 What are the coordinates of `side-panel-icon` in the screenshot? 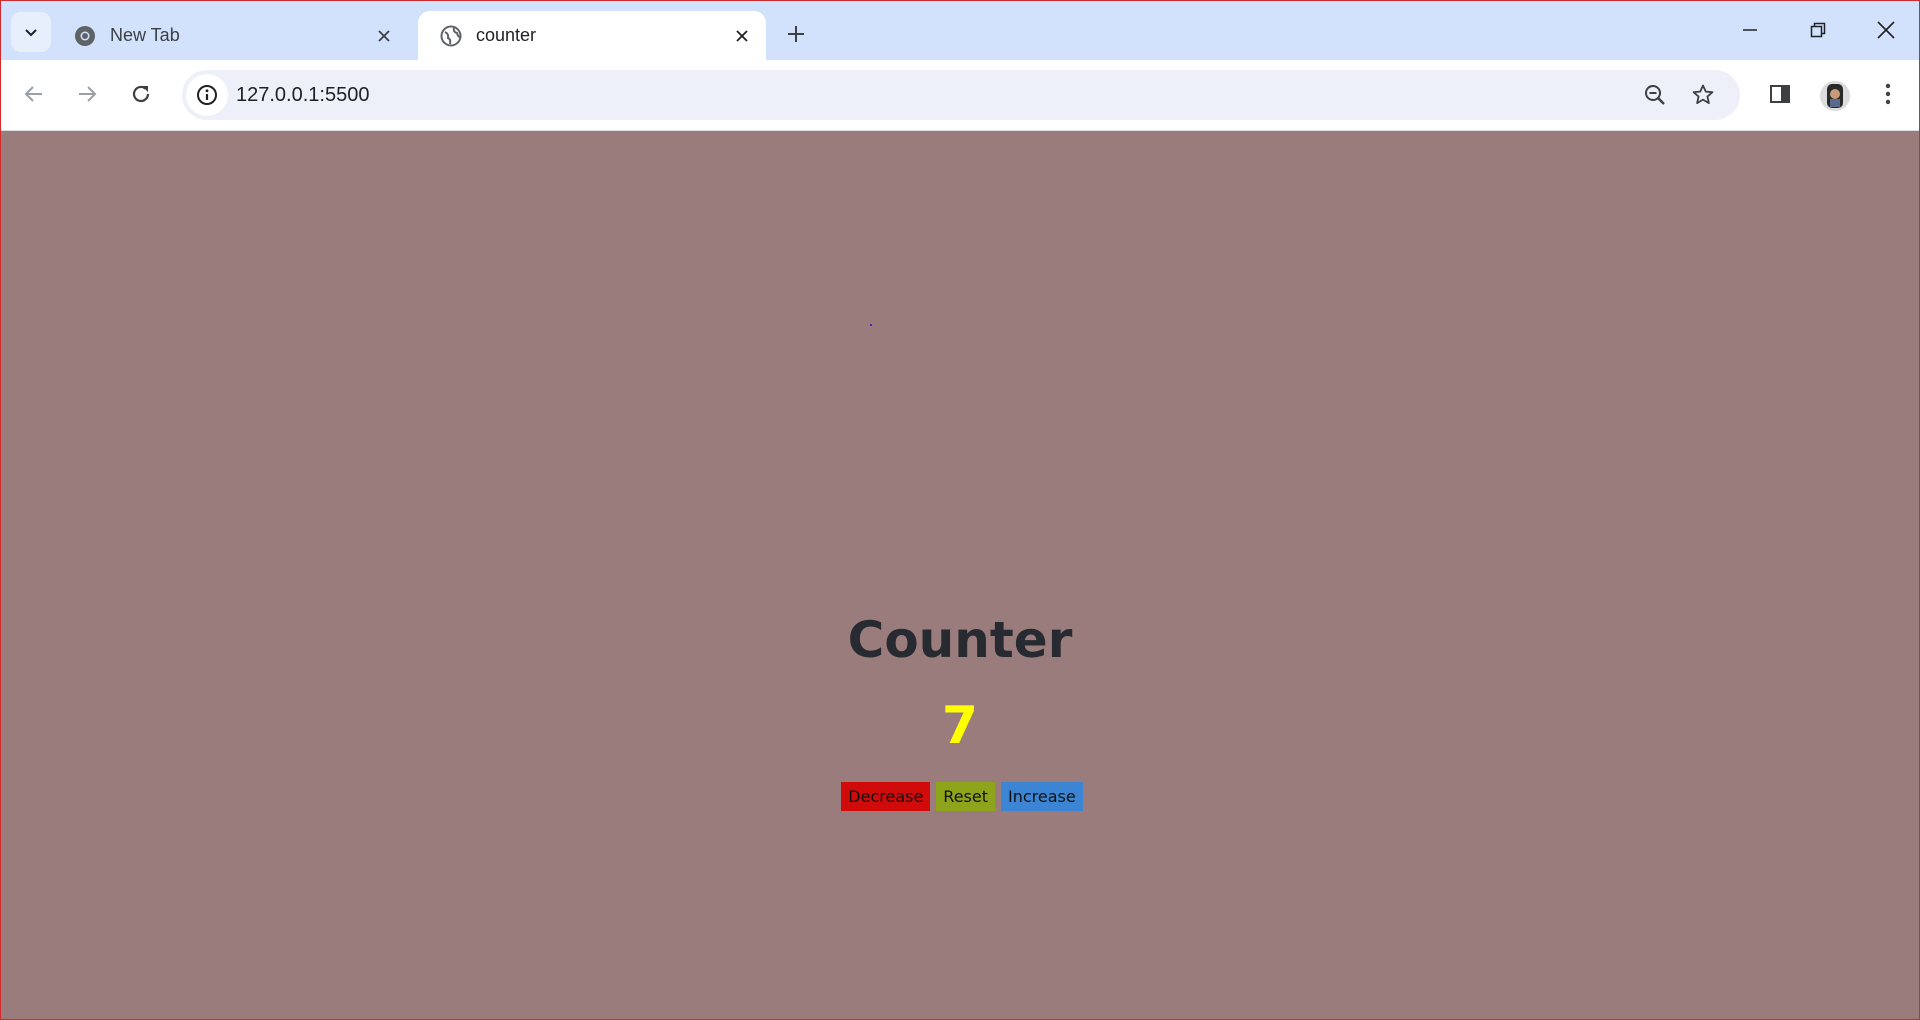 It's located at (1780, 94).